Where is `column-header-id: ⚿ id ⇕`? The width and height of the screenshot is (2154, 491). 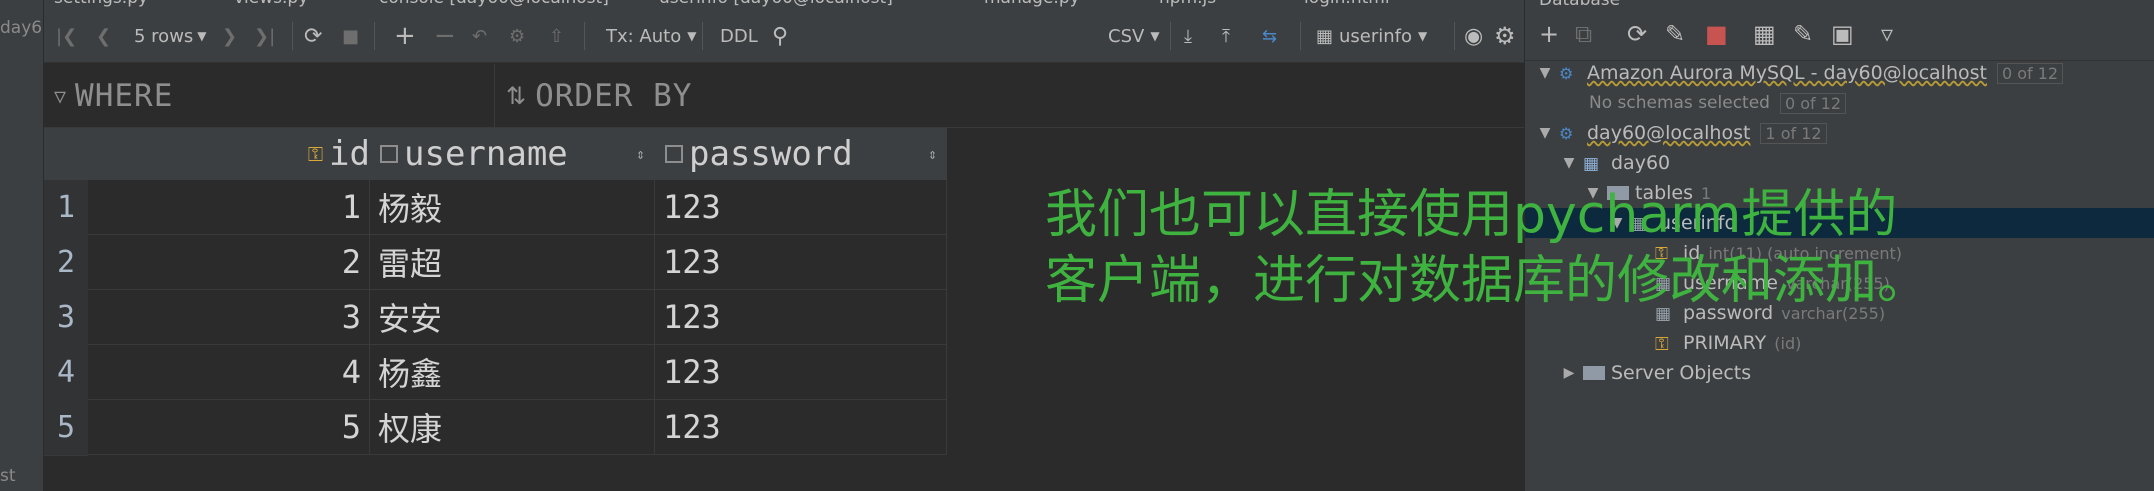
column-header-id: ⚿ id ⇕ is located at coordinates (249, 154).